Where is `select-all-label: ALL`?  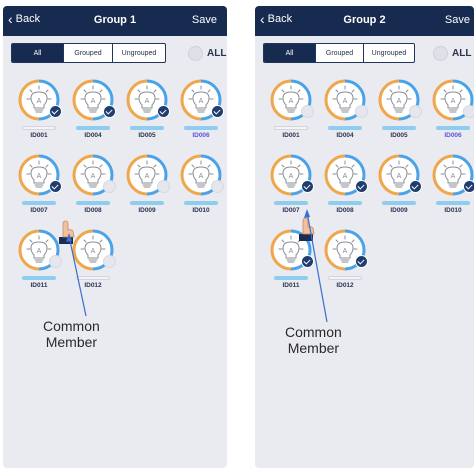 select-all-label: ALL is located at coordinates (462, 53).